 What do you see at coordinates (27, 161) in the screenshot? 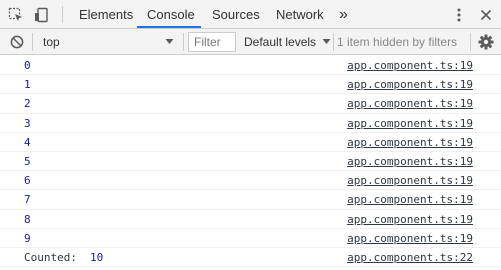
I see `message-value: 5` at bounding box center [27, 161].